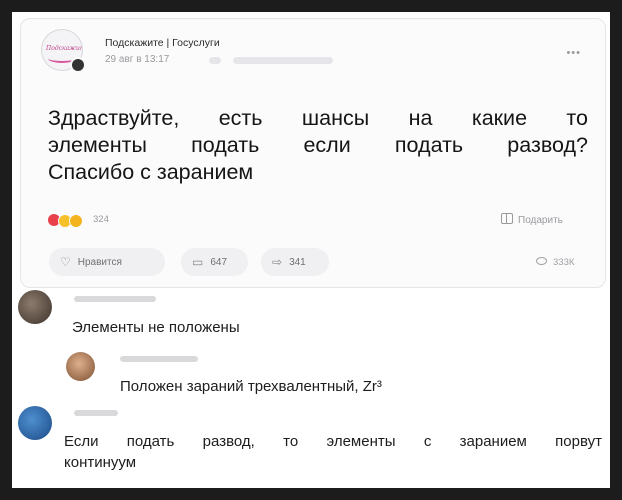 The image size is (622, 500). Describe the element at coordinates (78, 65) in the screenshot. I see `avatar-badge` at that location.